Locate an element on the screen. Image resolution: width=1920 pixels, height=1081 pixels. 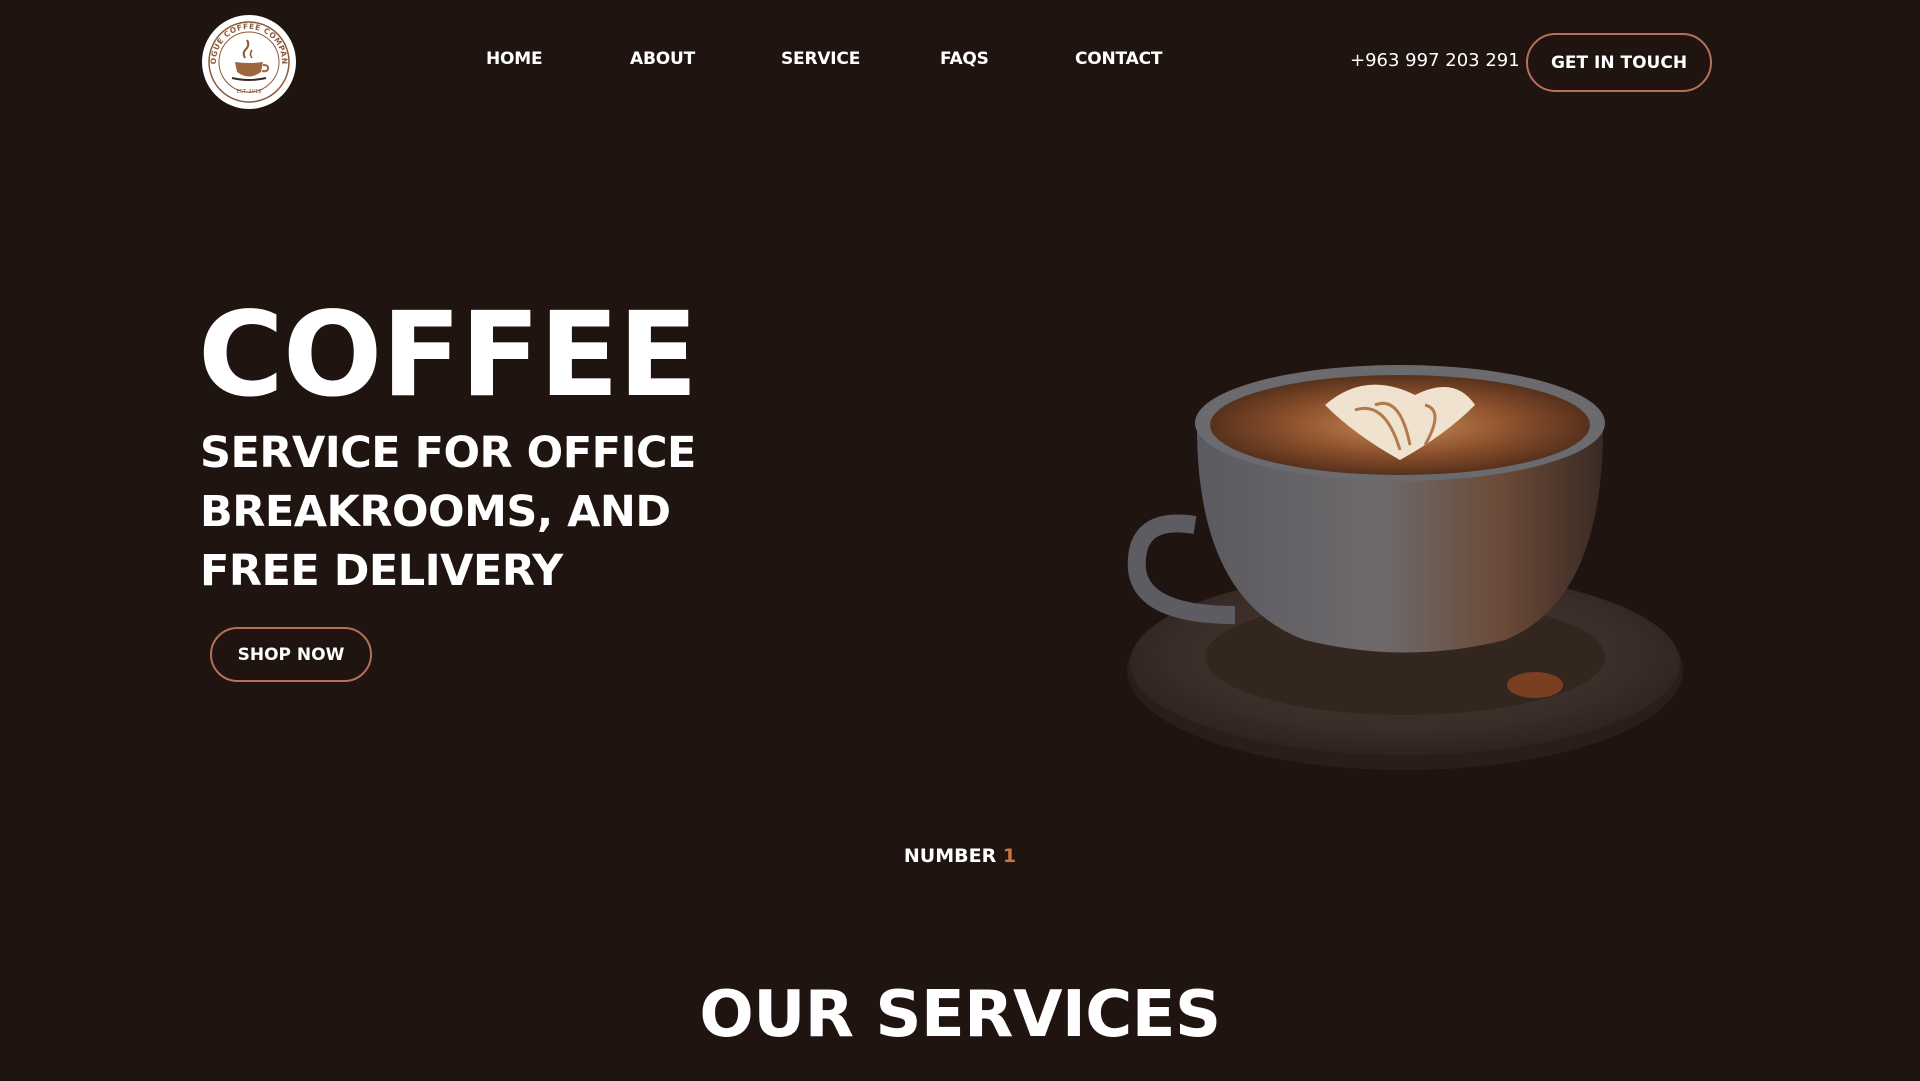
nav-faqs: FAQS is located at coordinates (964, 59).